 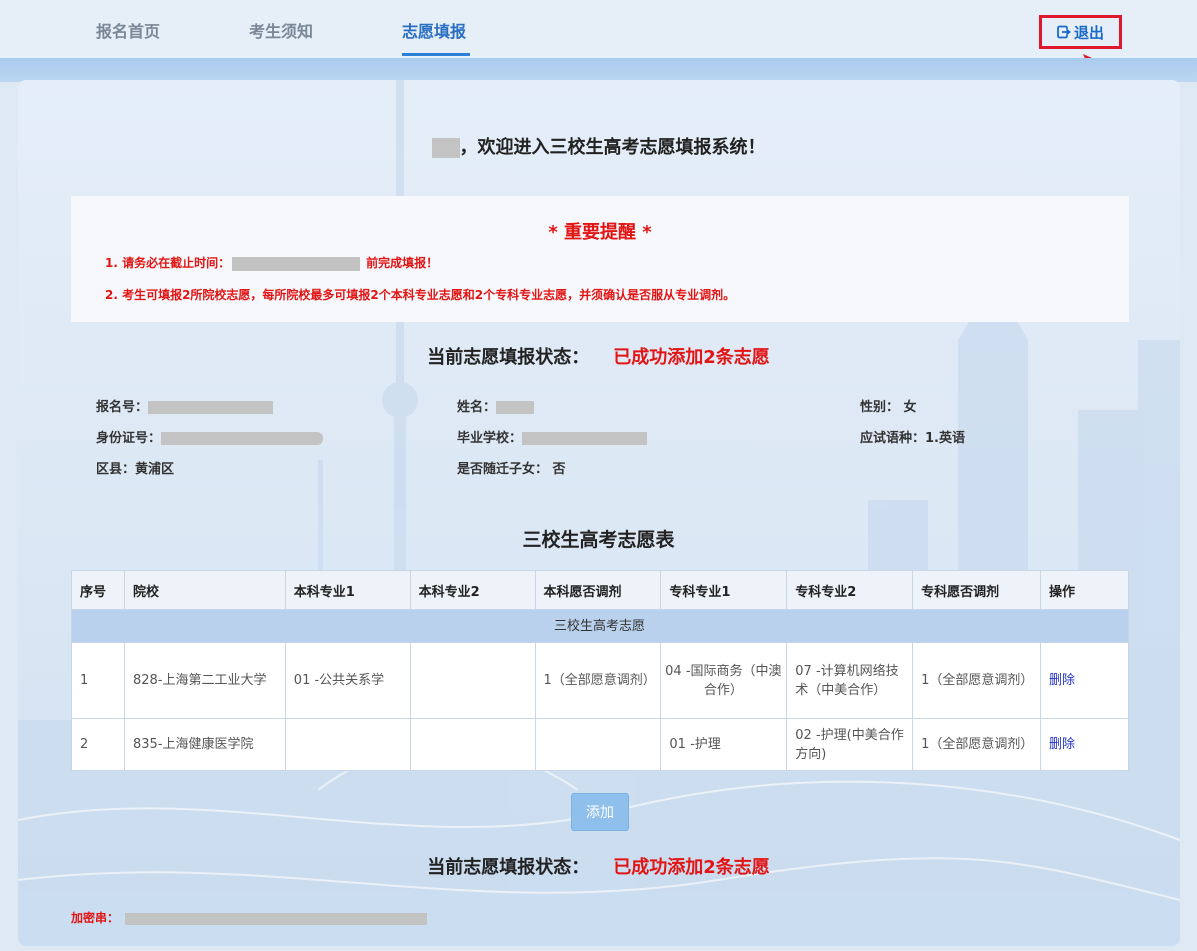 I want to click on table-group-row: 三校生高考志愿, so click(x=600, y=626).